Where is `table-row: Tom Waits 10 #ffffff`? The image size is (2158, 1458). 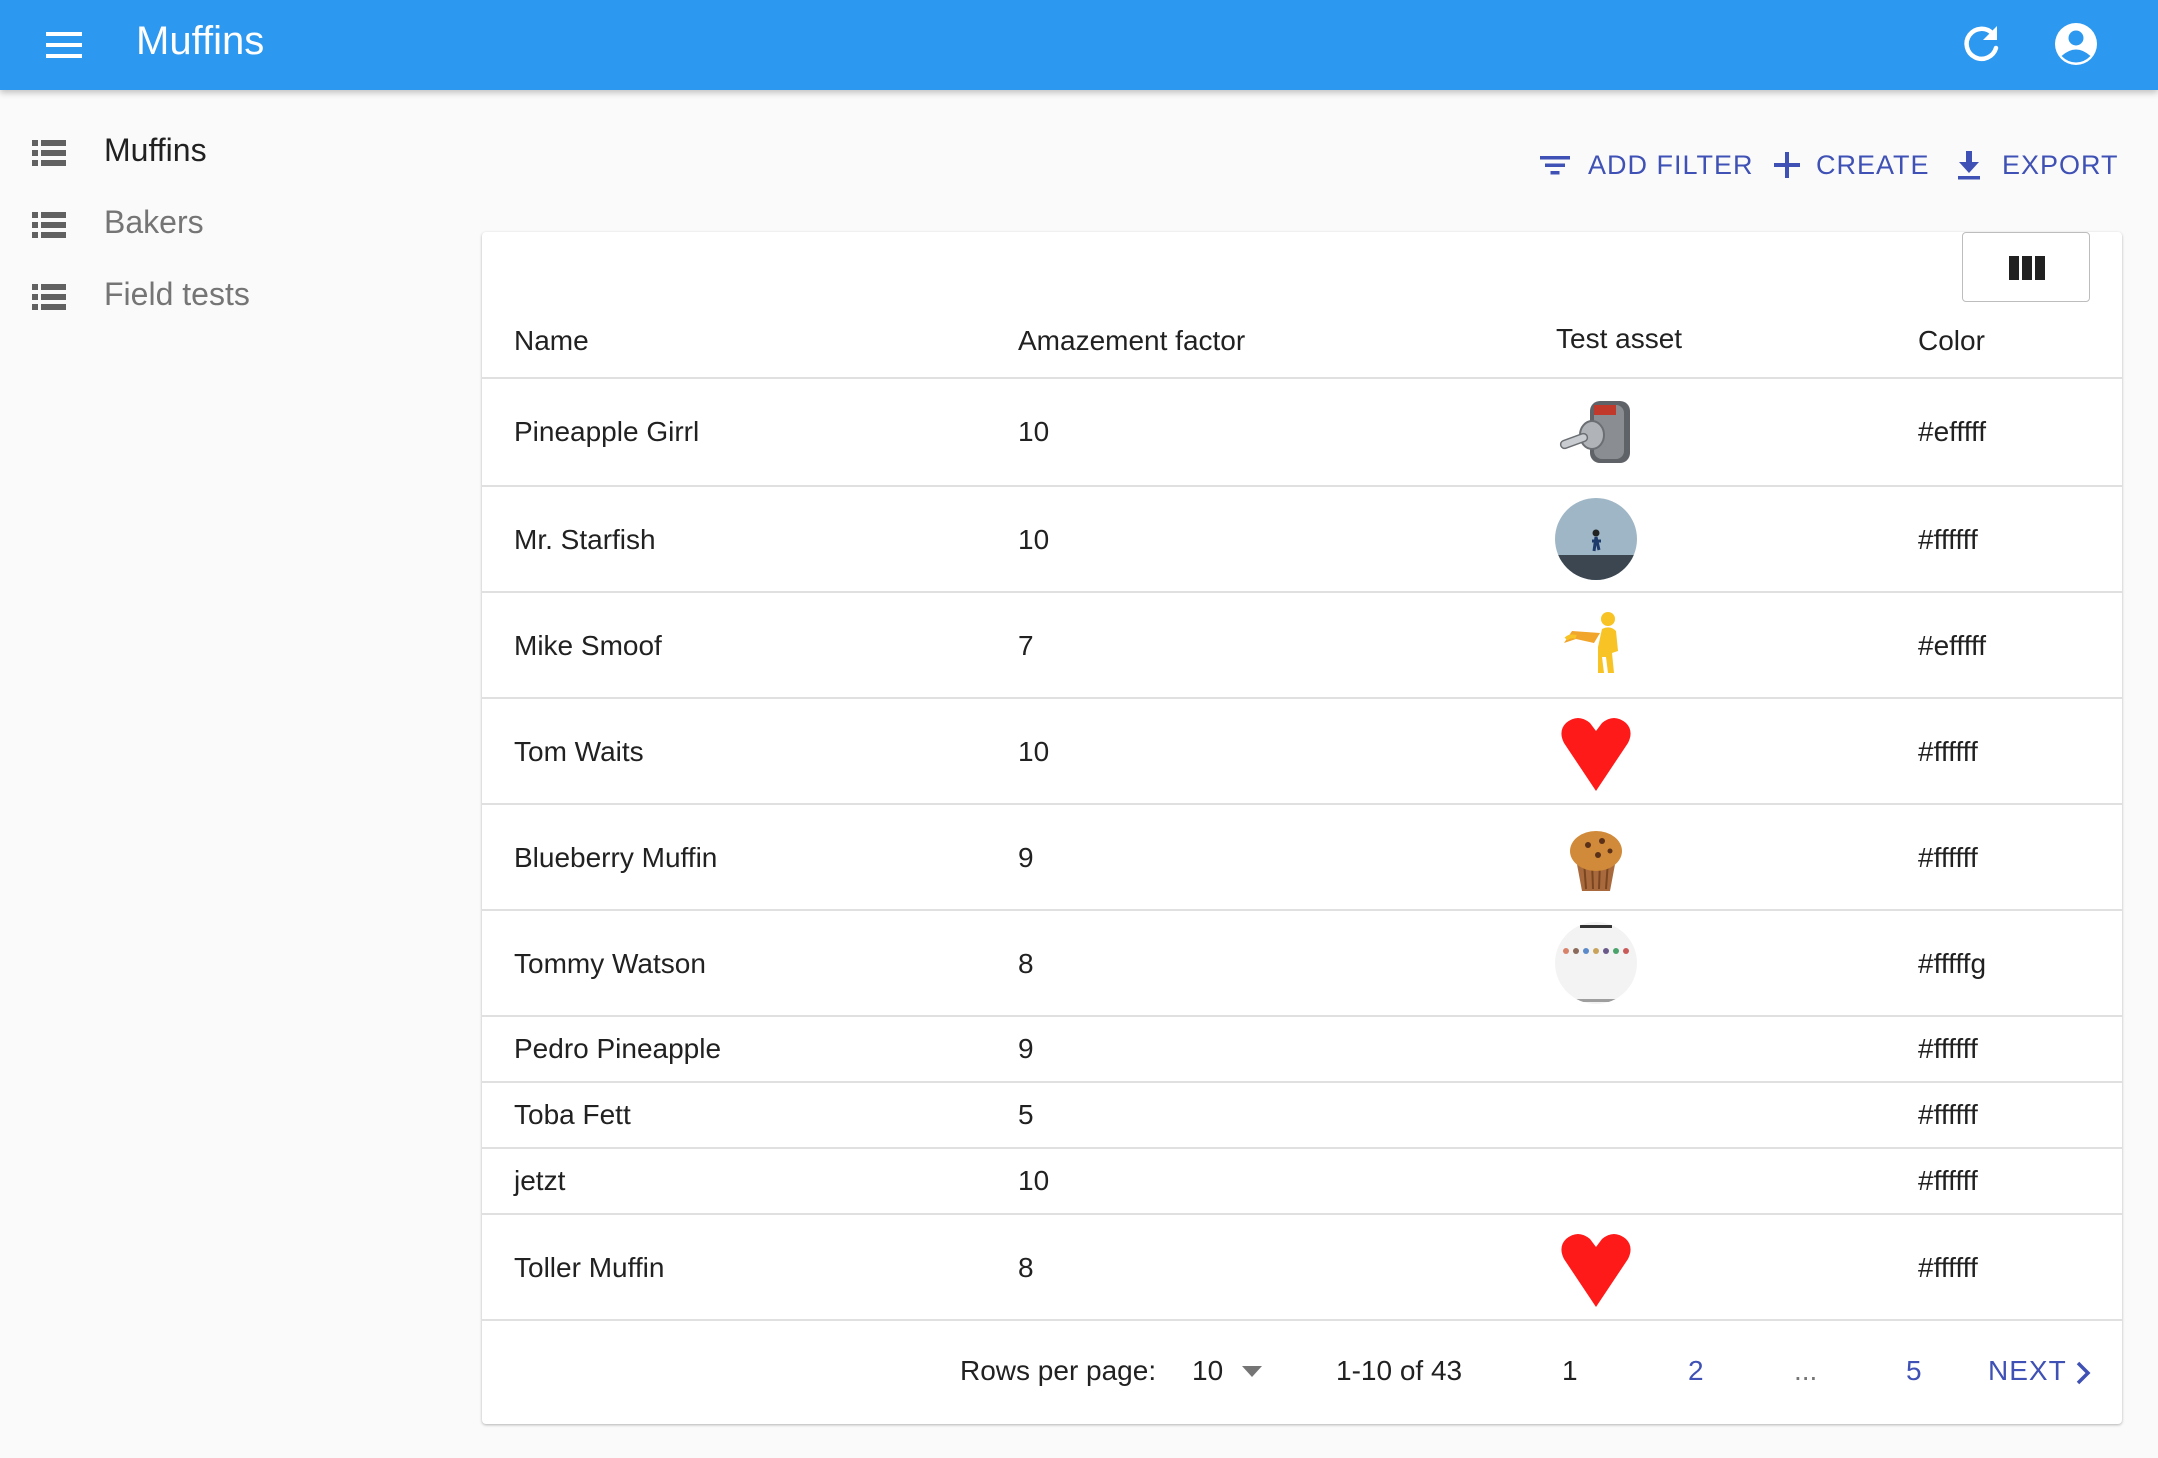 table-row: Tom Waits 10 #ffffff is located at coordinates (1302, 751).